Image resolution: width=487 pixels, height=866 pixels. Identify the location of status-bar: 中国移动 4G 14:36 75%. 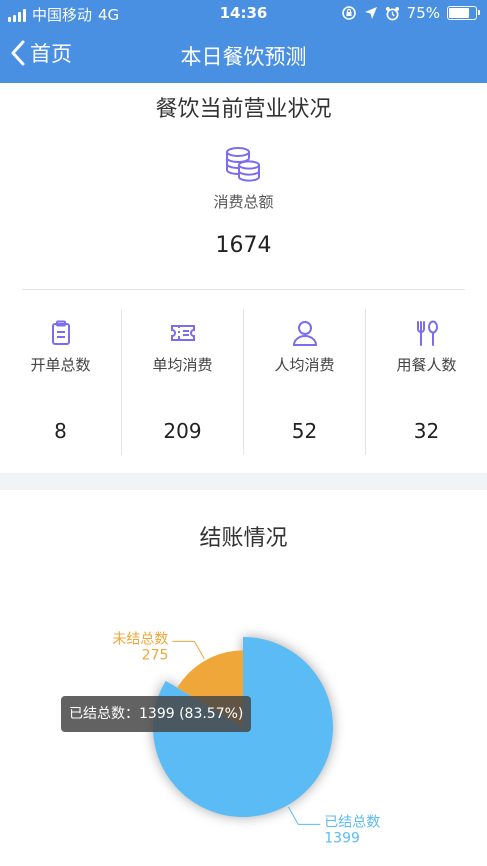
(243, 14).